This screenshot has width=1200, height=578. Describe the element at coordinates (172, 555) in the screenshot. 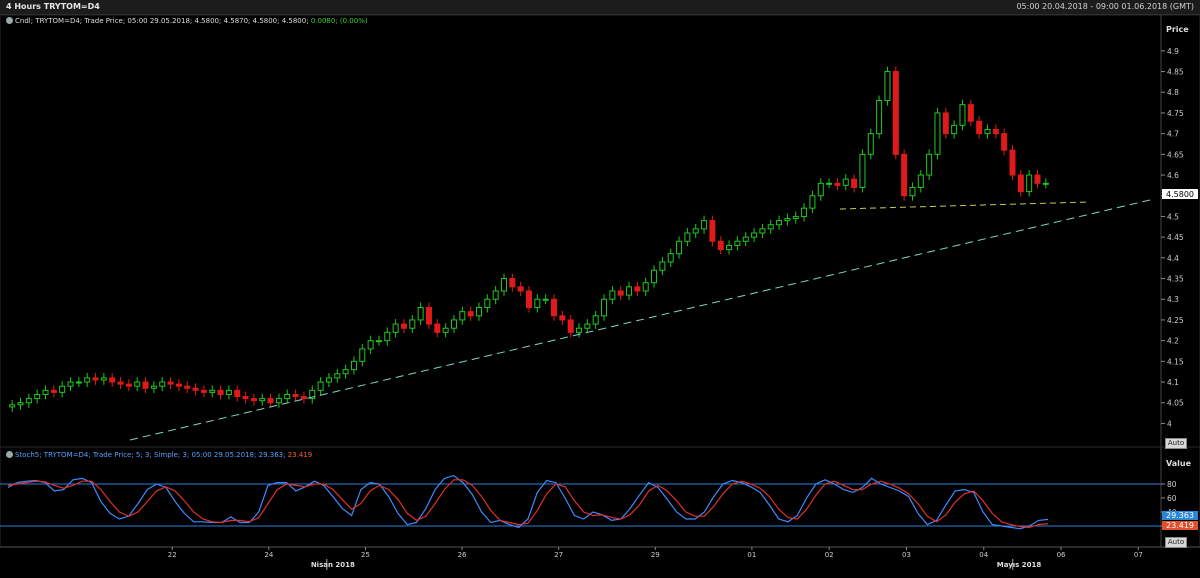

I see `time-tick-label: 22` at that location.